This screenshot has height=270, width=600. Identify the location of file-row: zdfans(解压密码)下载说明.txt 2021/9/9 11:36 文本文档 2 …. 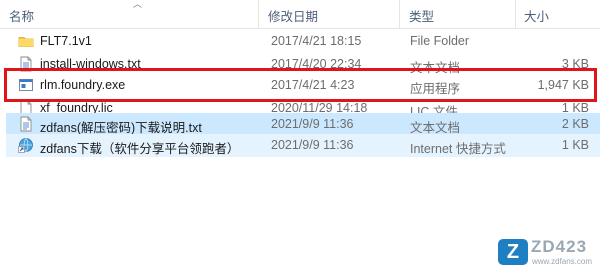
(303, 124).